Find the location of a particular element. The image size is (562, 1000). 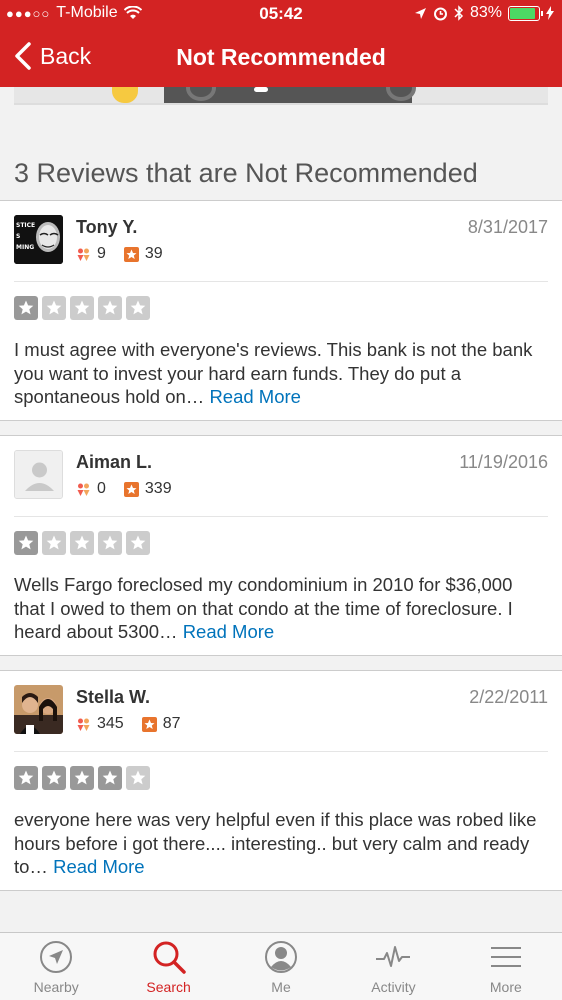

tab-activity: Activity is located at coordinates (393, 966).